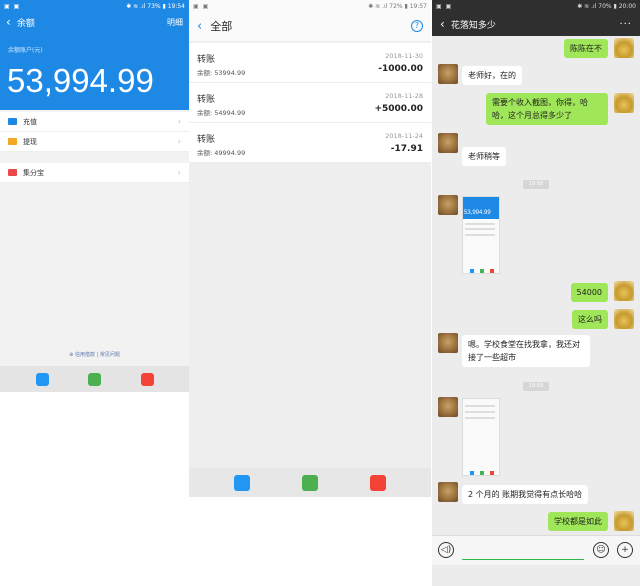 The image size is (640, 586). Describe the element at coordinates (94, 354) in the screenshot. I see `footer-links: ⊕ 信用借款 | 常见问题` at that location.